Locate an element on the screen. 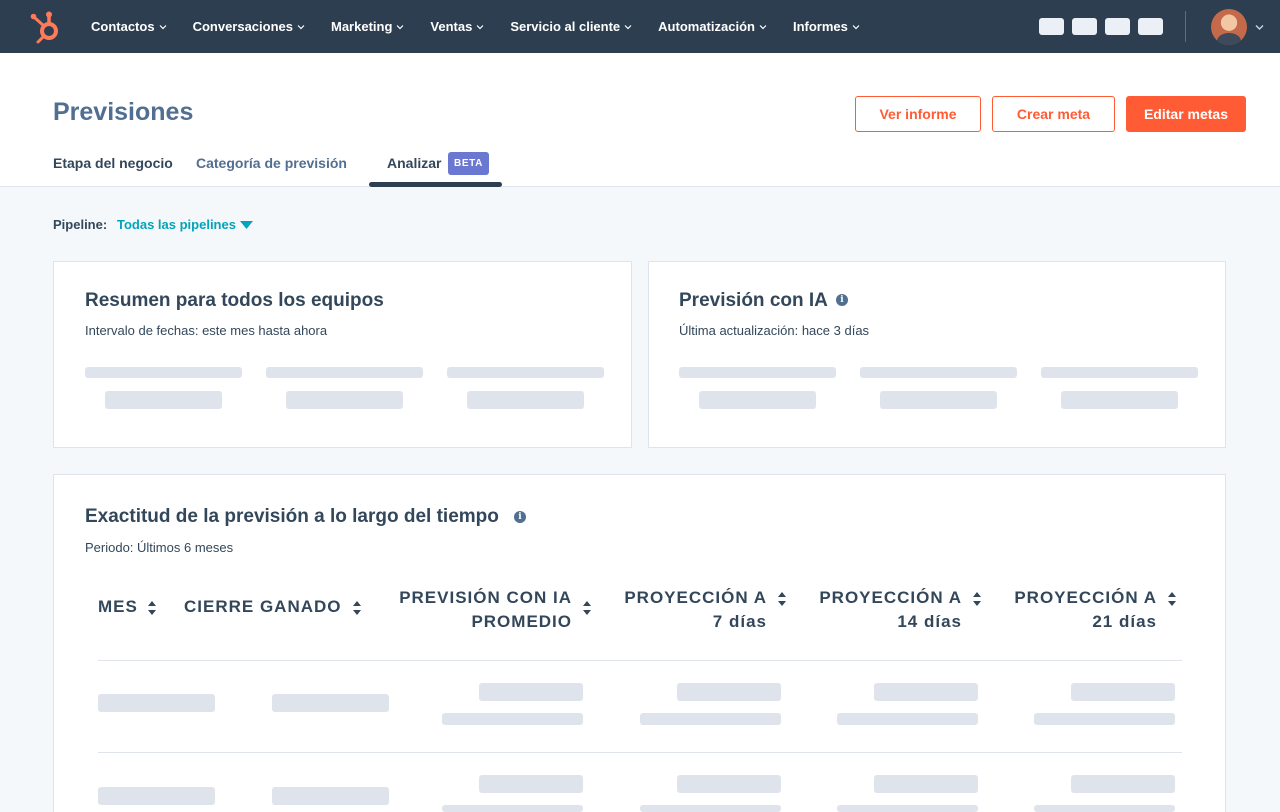 The width and height of the screenshot is (1280, 812). avatar is located at coordinates (1229, 27).